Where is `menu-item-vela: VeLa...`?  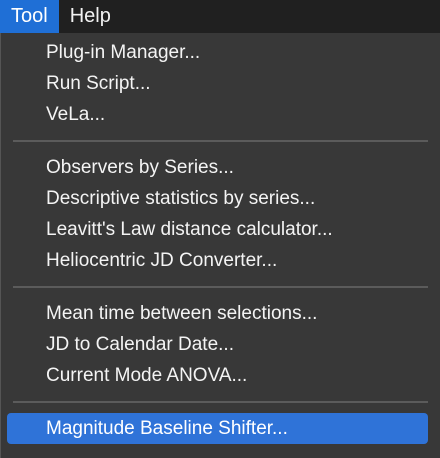 menu-item-vela: VeLa... is located at coordinates (216, 114).